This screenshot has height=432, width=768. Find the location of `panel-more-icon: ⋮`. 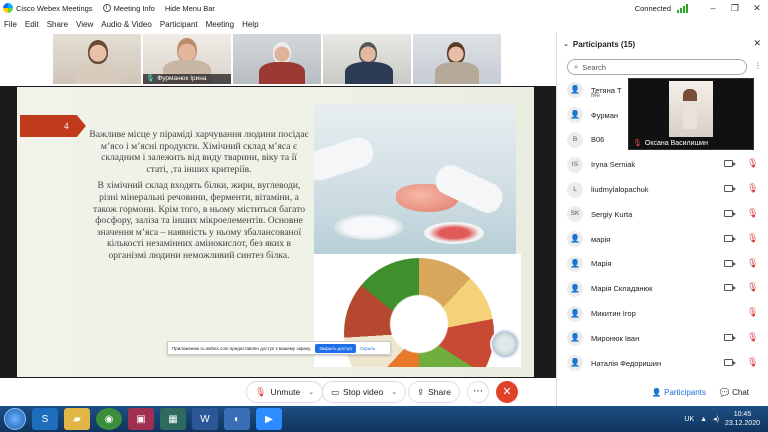

panel-more-icon: ⋮ is located at coordinates (758, 65).